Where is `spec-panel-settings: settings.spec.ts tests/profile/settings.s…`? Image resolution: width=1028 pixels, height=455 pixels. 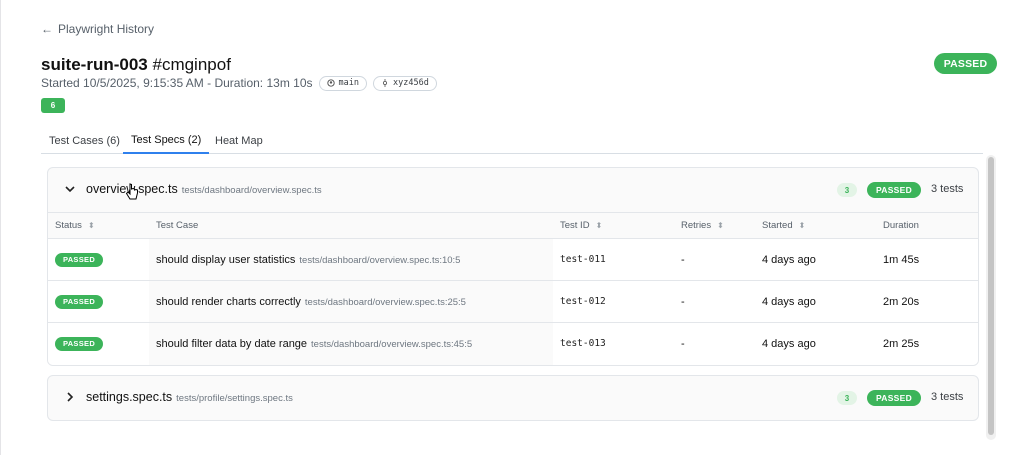 spec-panel-settings: settings.spec.ts tests/profile/settings.s… is located at coordinates (513, 398).